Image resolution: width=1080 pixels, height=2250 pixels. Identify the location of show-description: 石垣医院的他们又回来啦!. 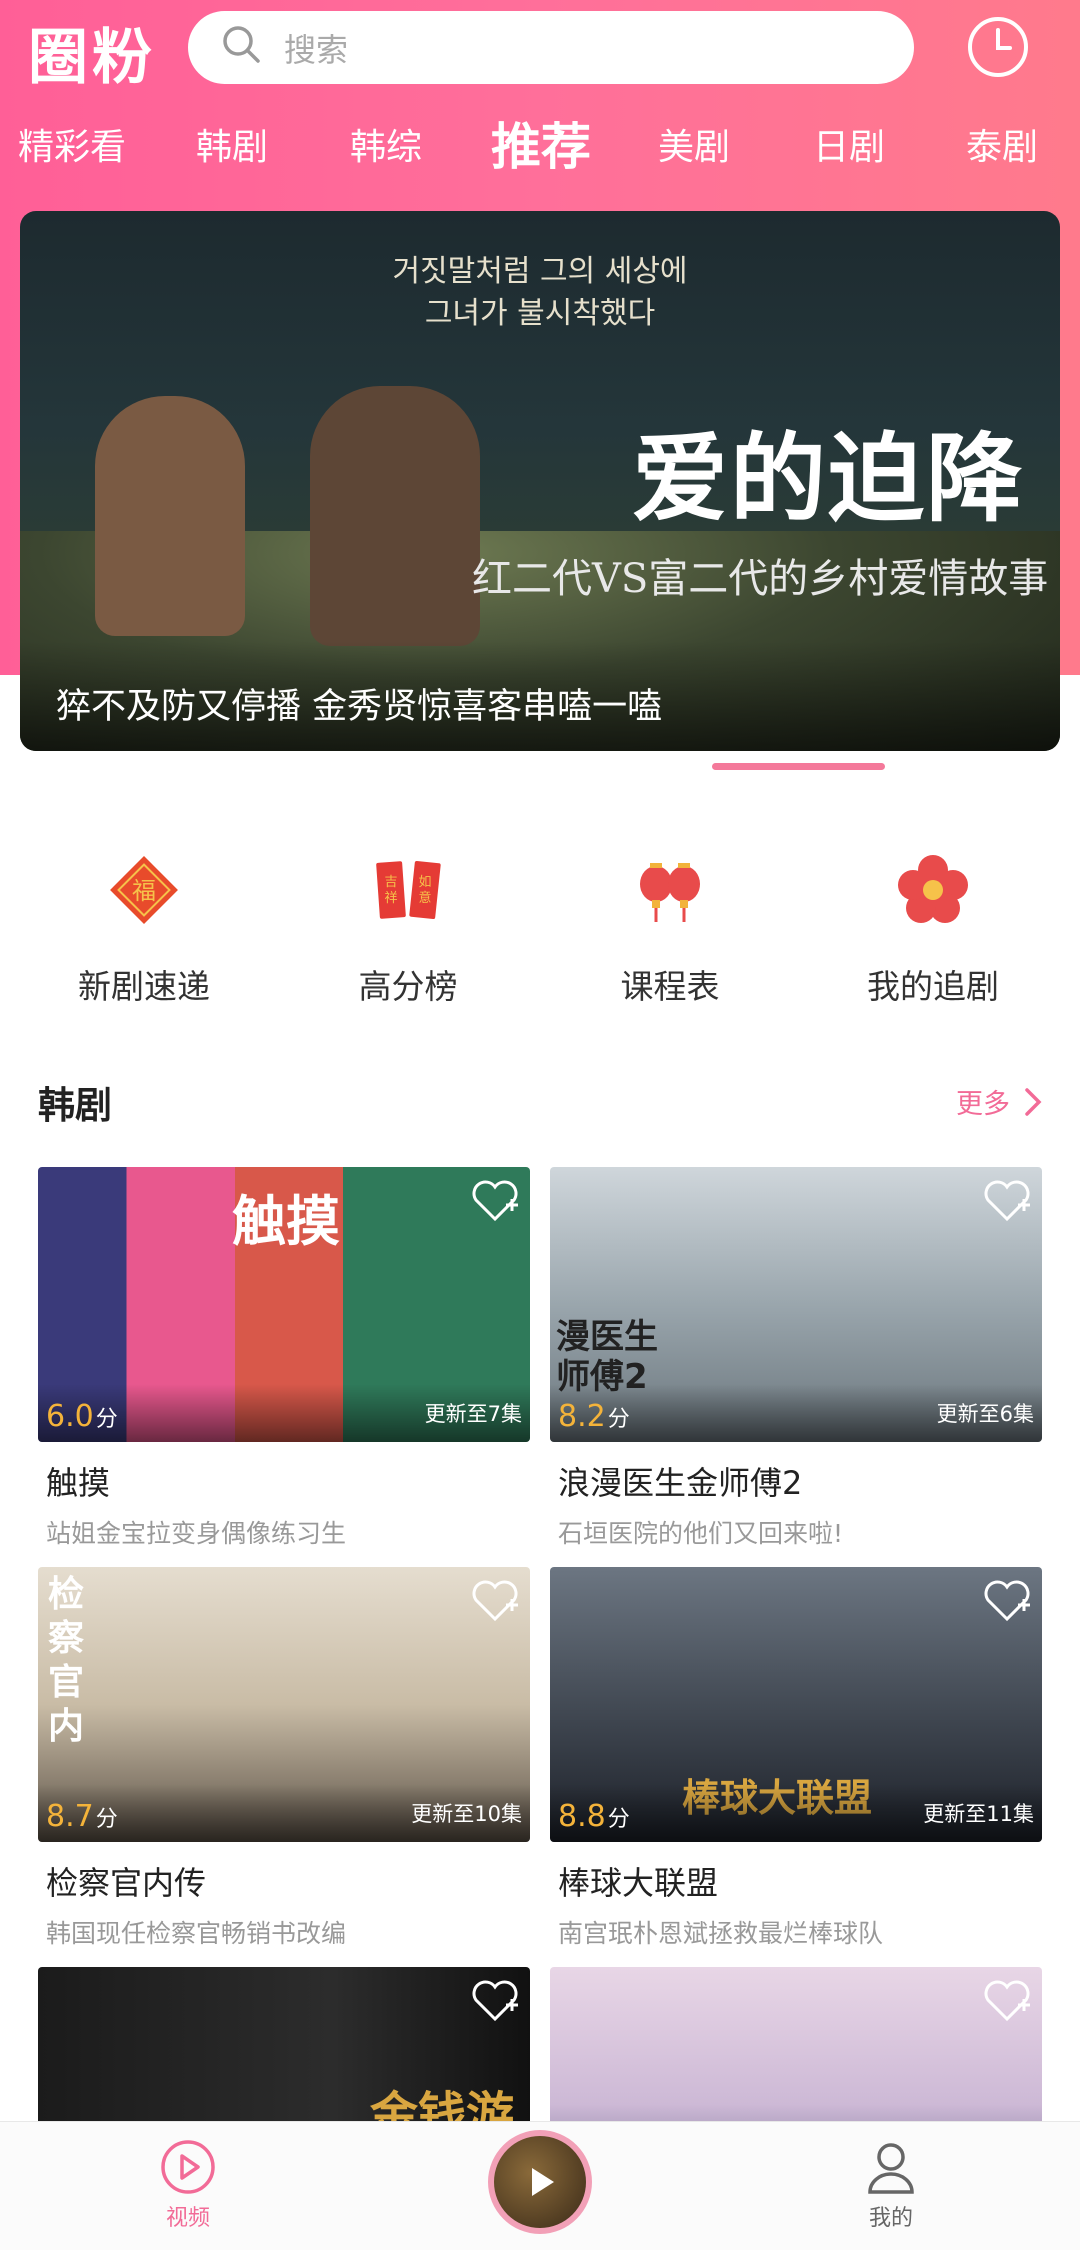
(701, 1533).